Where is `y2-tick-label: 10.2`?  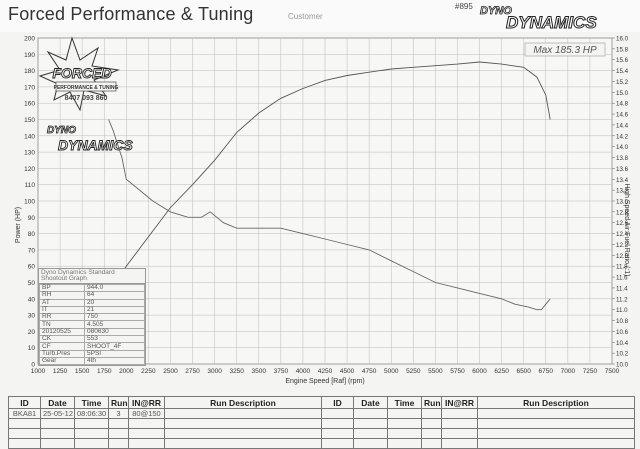
y2-tick-label: 10.2 is located at coordinates (622, 354).